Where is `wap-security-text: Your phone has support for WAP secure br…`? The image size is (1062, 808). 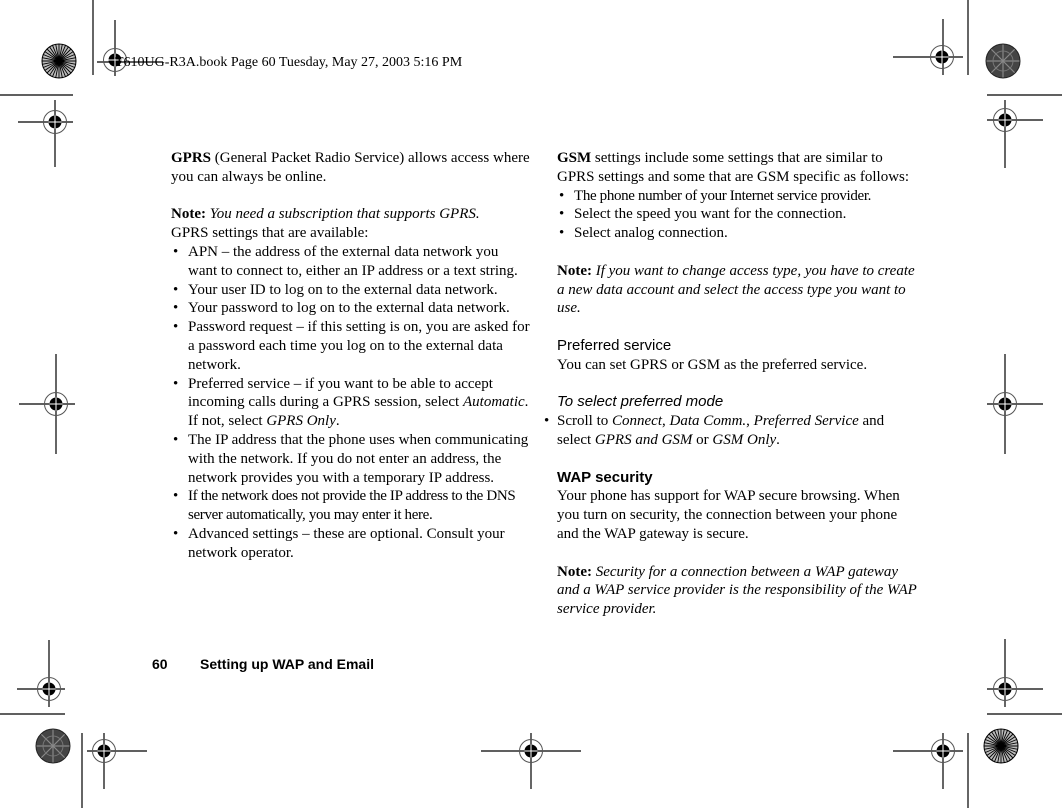 wap-security-text: Your phone has support for WAP secure br… is located at coordinates (728, 515).